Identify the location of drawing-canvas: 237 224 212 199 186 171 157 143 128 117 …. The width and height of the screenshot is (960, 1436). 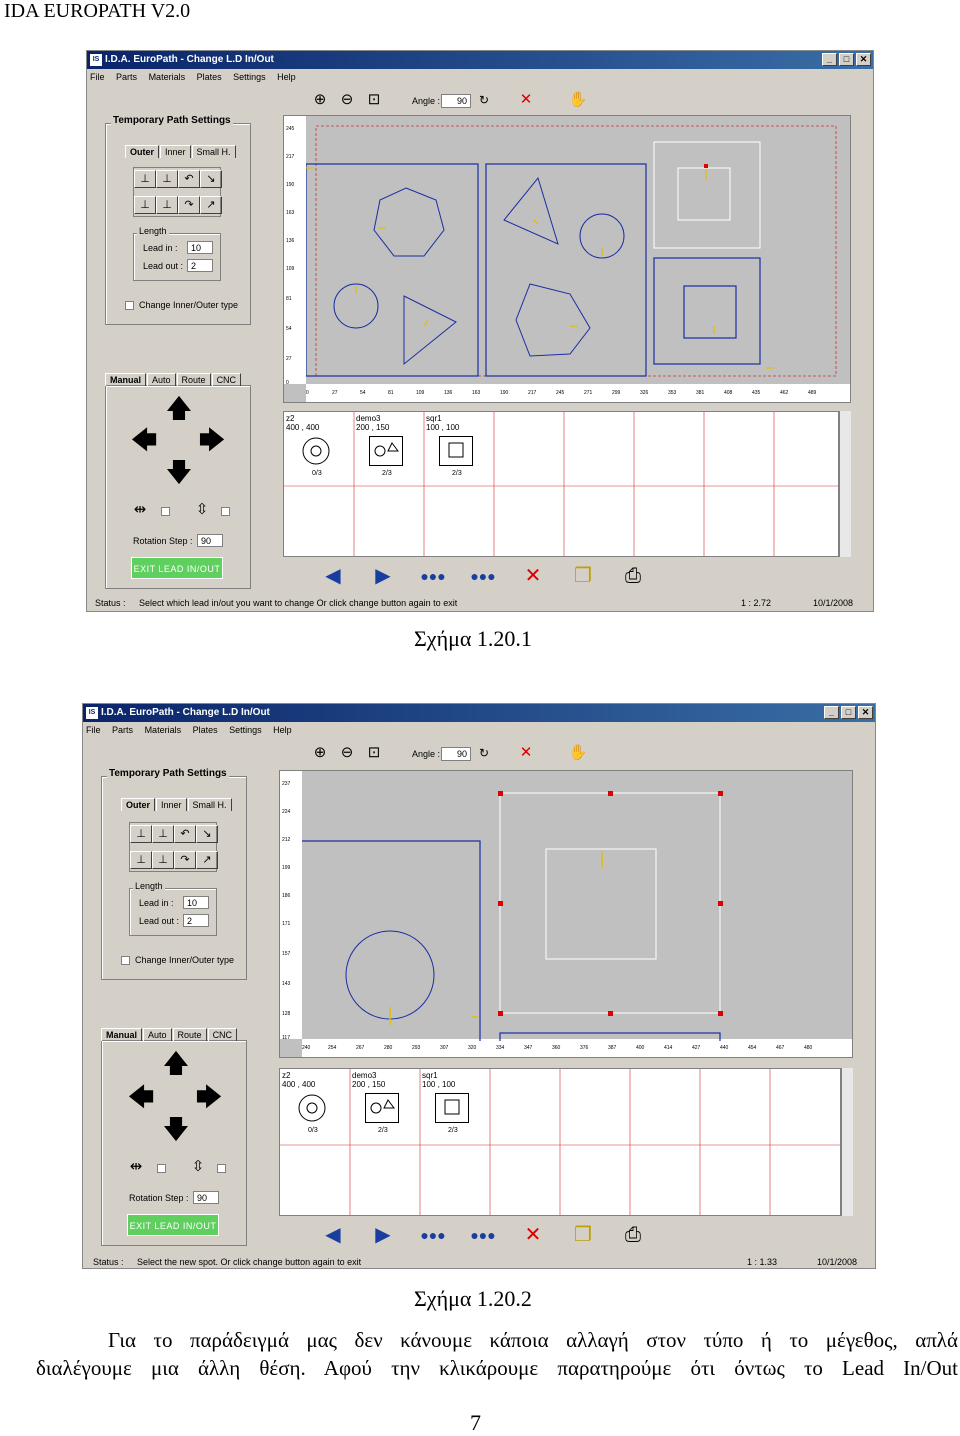
(566, 914).